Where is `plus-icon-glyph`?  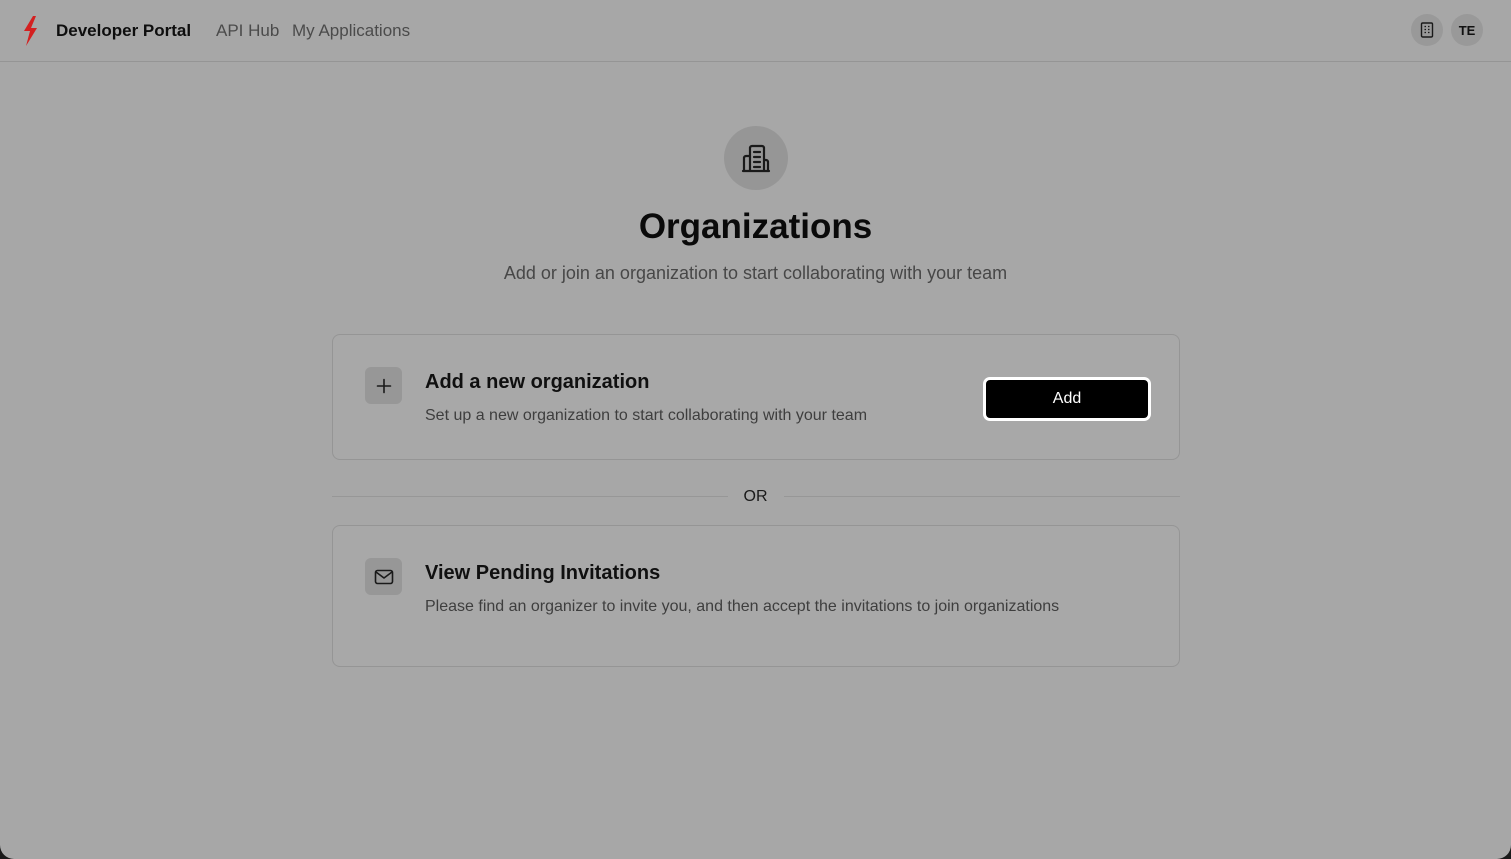
plus-icon-glyph is located at coordinates (383, 385).